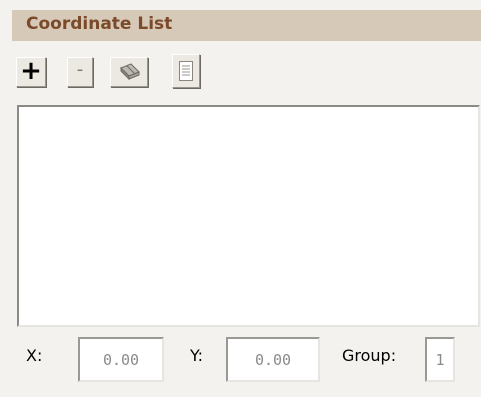 The image size is (481, 397). Describe the element at coordinates (369, 355) in the screenshot. I see `group-label: Group:` at that location.